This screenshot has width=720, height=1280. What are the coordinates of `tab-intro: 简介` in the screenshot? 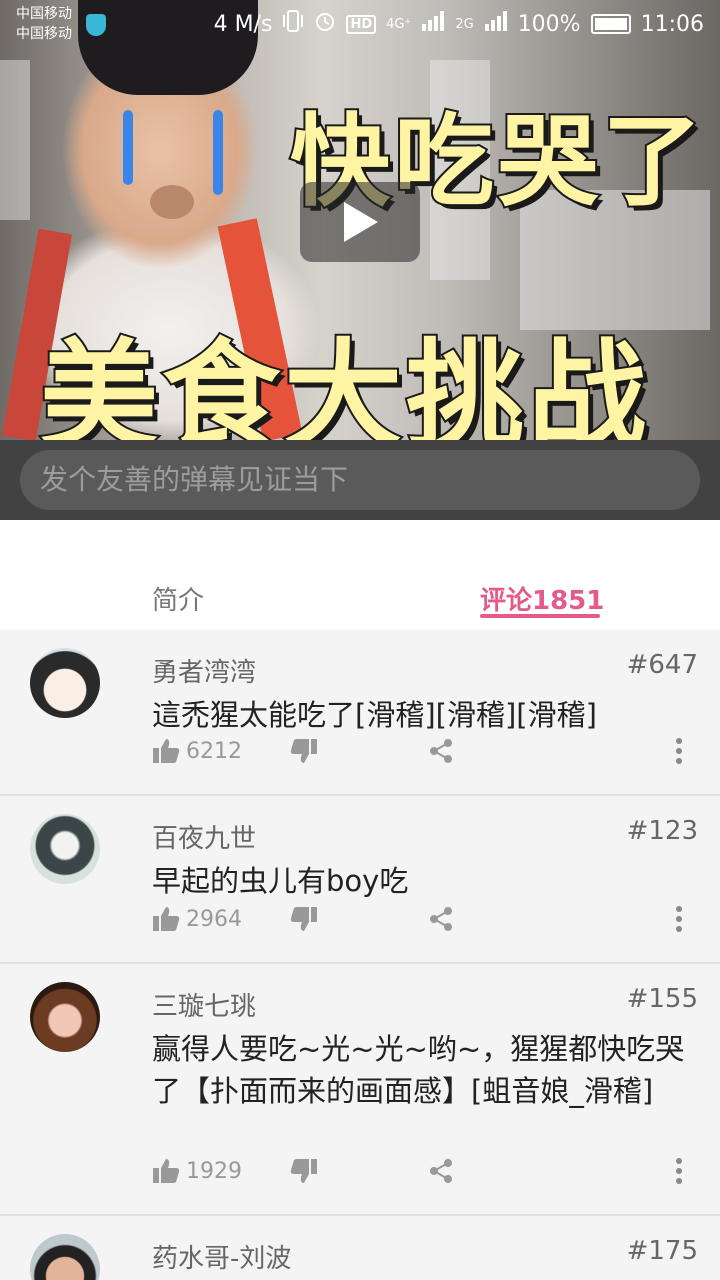 It's located at (178, 598).